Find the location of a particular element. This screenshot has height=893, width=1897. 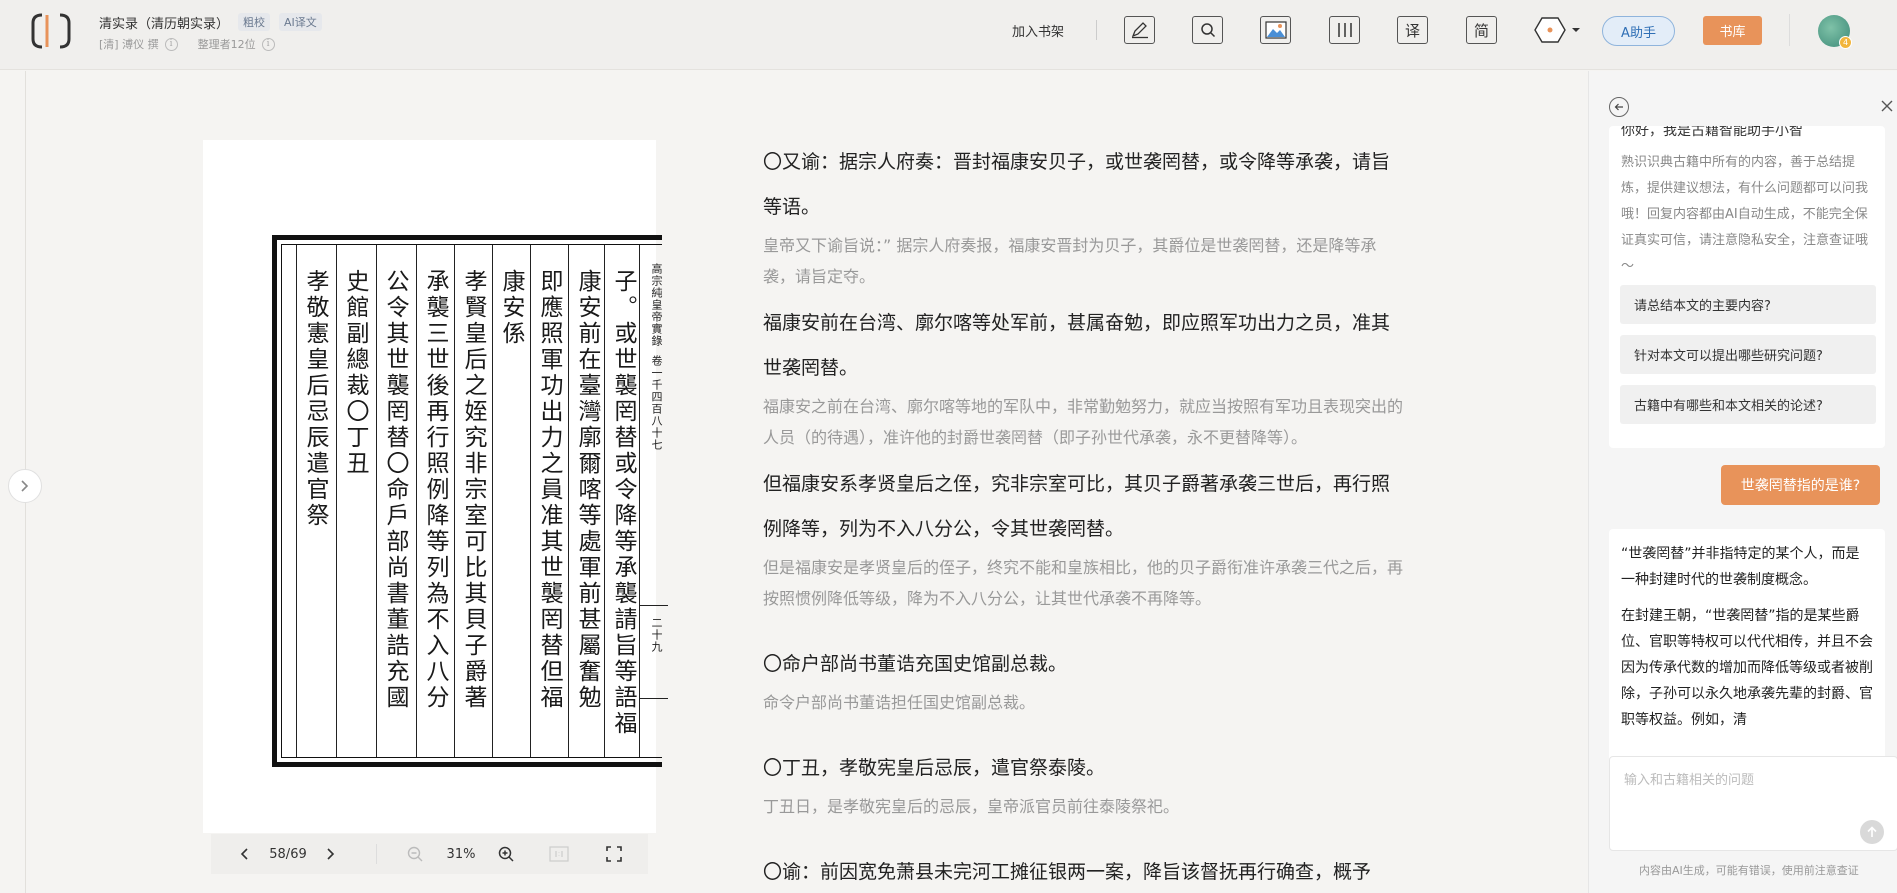

back-button is located at coordinates (1619, 107).